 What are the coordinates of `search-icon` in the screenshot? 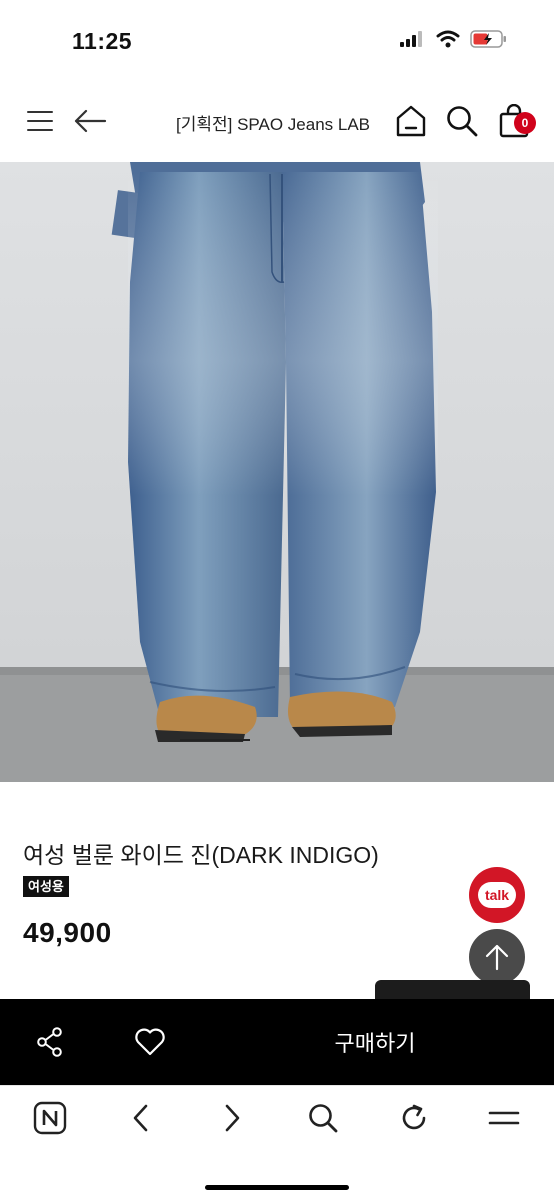 It's located at (462, 121).